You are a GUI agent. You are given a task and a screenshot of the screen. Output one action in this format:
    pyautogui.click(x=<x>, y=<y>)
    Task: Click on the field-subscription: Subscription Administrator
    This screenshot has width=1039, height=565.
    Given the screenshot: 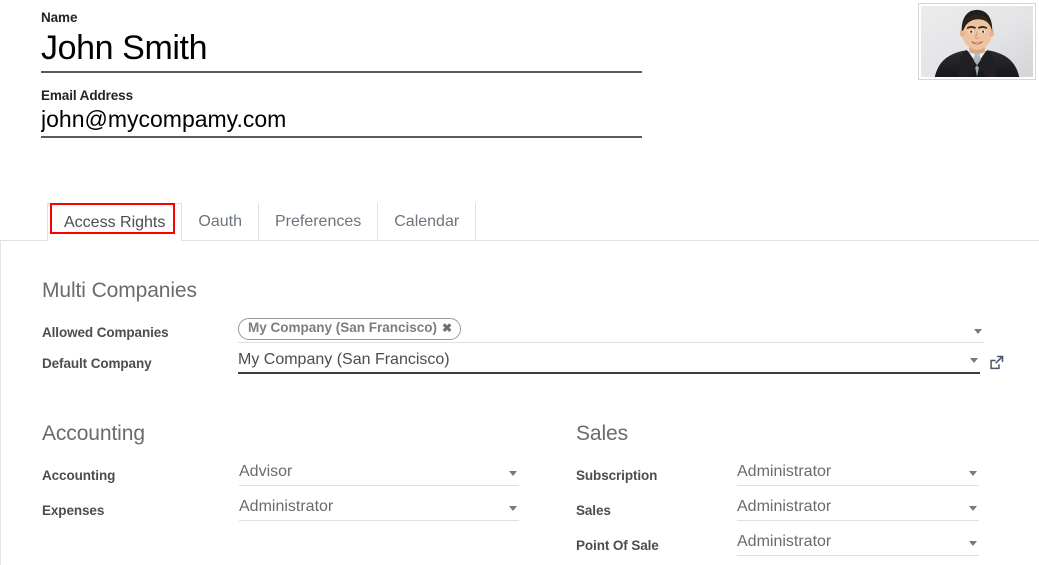 What is the action you would take?
    pyautogui.click(x=777, y=473)
    